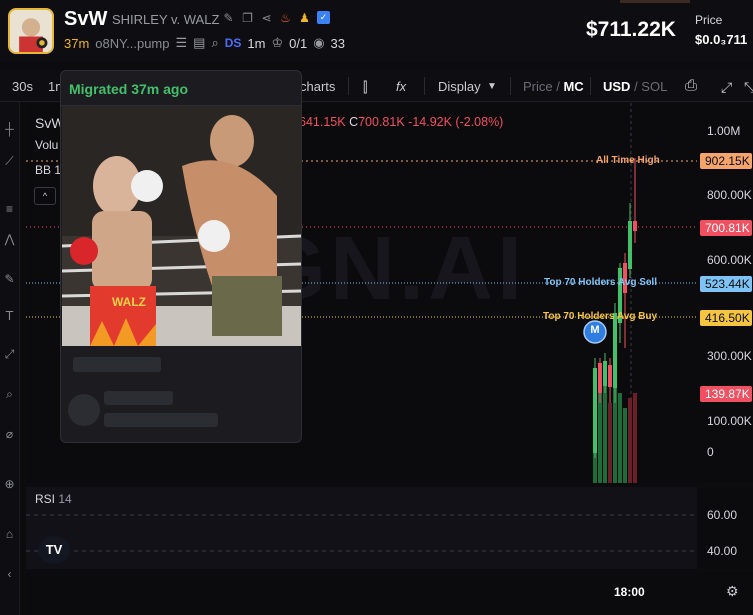 The height and width of the screenshot is (615, 753). What do you see at coordinates (199, 43) in the screenshot?
I see `note-icon: ▤` at bounding box center [199, 43].